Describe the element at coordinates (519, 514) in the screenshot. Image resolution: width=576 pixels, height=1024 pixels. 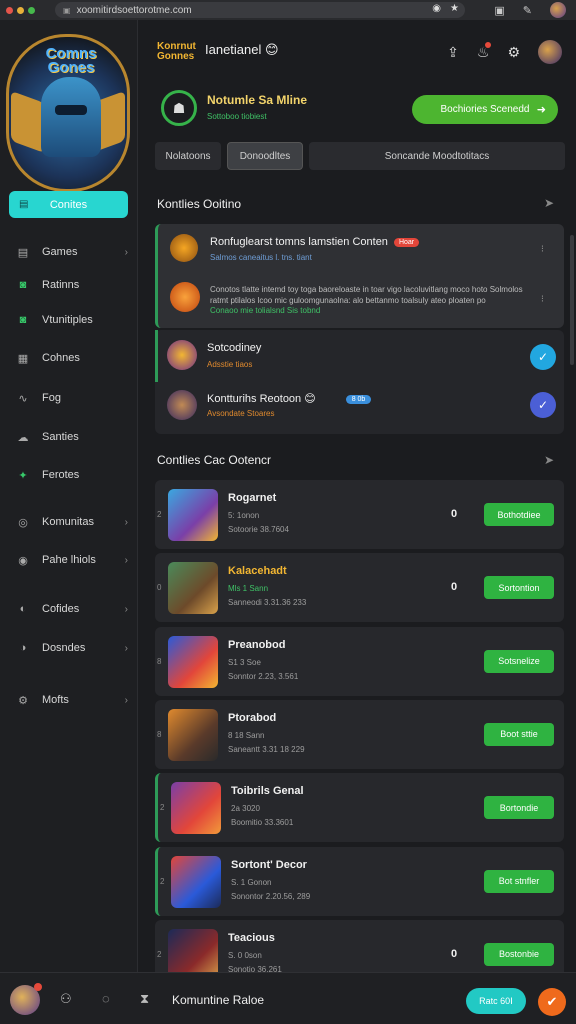
I see `game-action-button: Bothotdiee` at that location.